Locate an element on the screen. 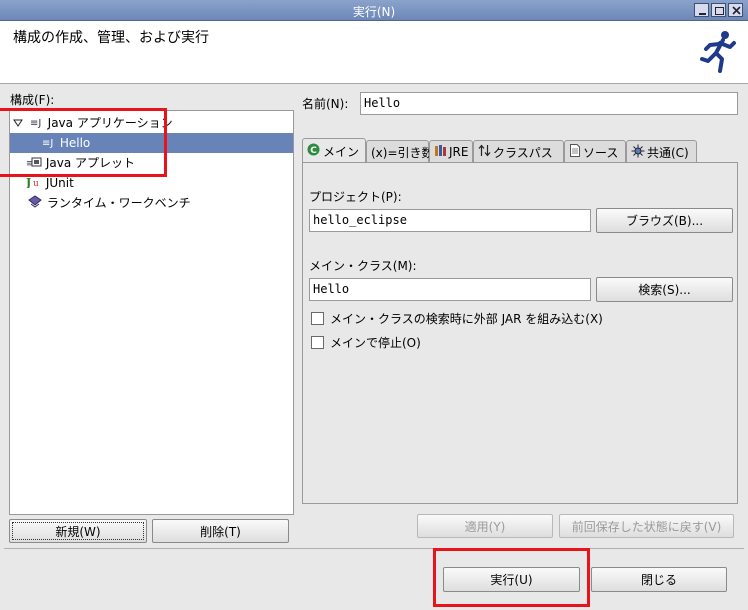 This screenshot has width=748, height=610. include-jar-label: メイン・クラスの検索時に外部 JAR を組み込む(X) is located at coordinates (466, 319).